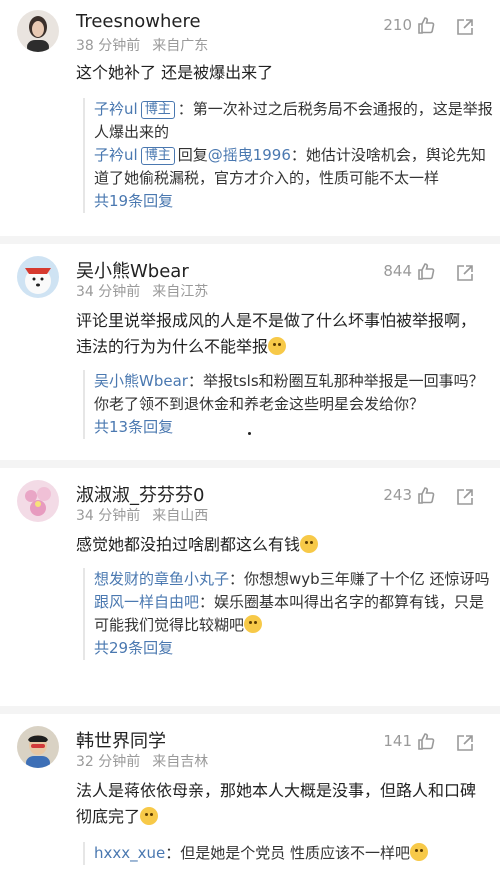 The height and width of the screenshot is (873, 500). I want to click on timestamp: 32 分钟前, so click(108, 762).